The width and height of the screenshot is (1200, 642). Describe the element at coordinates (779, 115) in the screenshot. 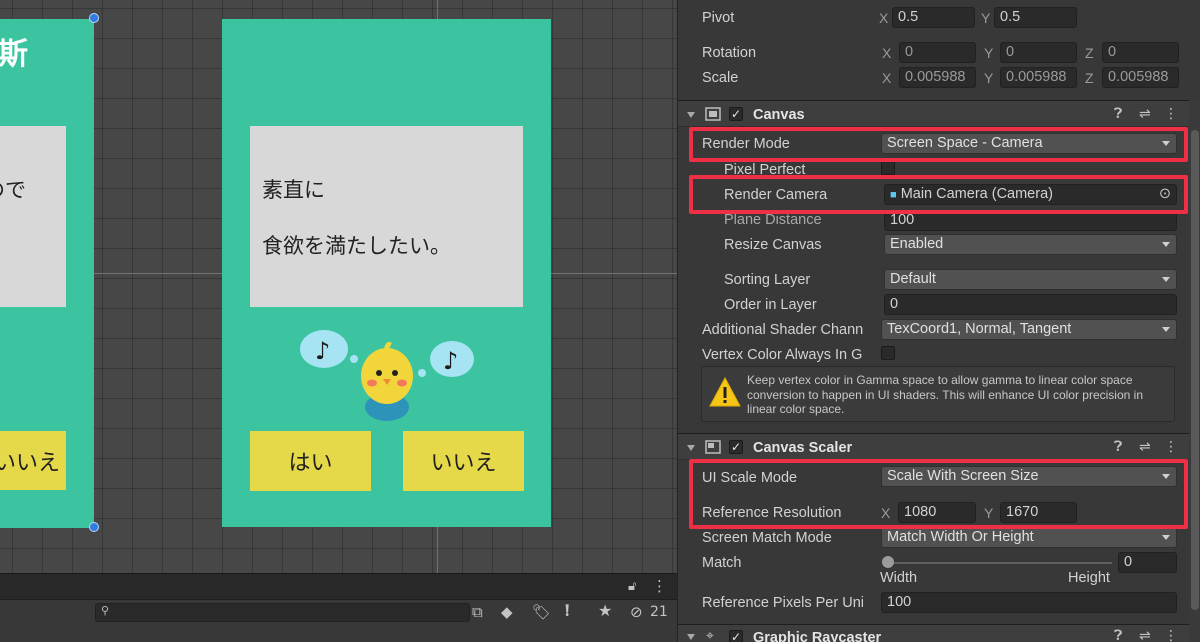

I see `canvas-title: Canvas` at that location.